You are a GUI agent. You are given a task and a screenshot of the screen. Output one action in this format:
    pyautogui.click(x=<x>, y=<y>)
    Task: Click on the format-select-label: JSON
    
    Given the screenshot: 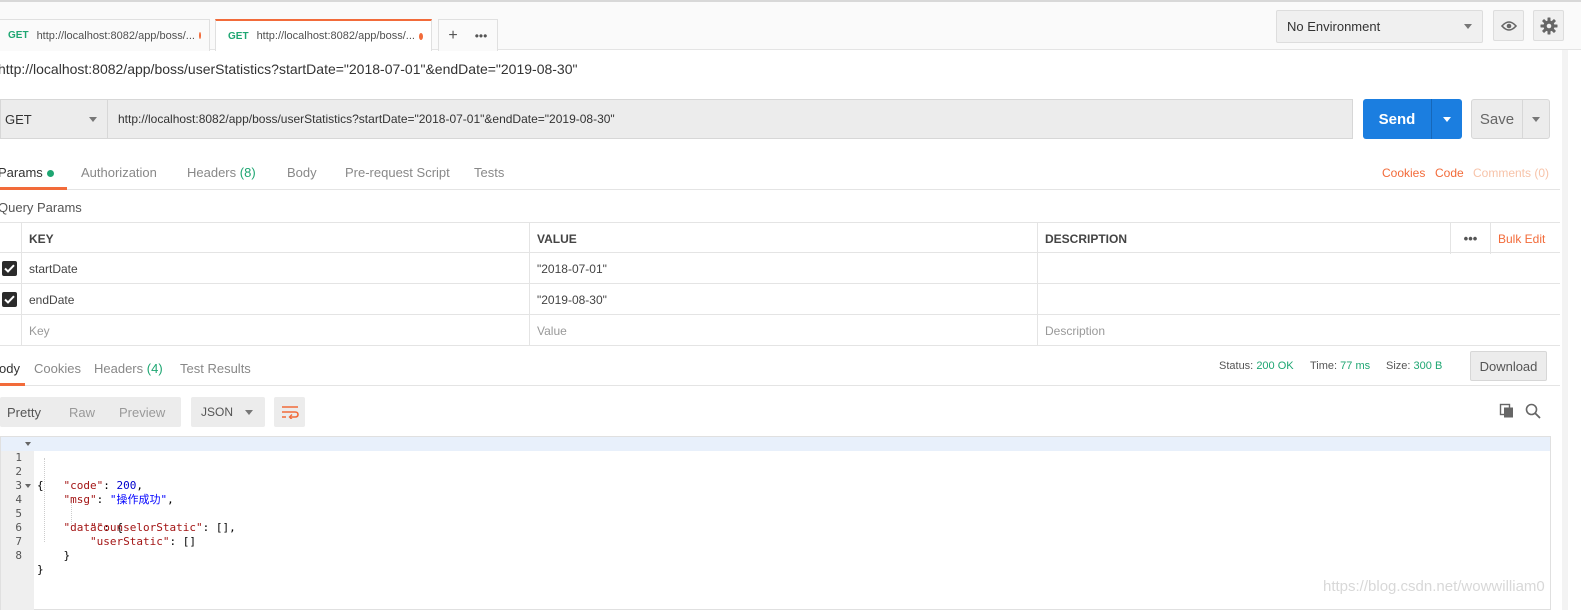 What is the action you would take?
    pyautogui.click(x=217, y=412)
    